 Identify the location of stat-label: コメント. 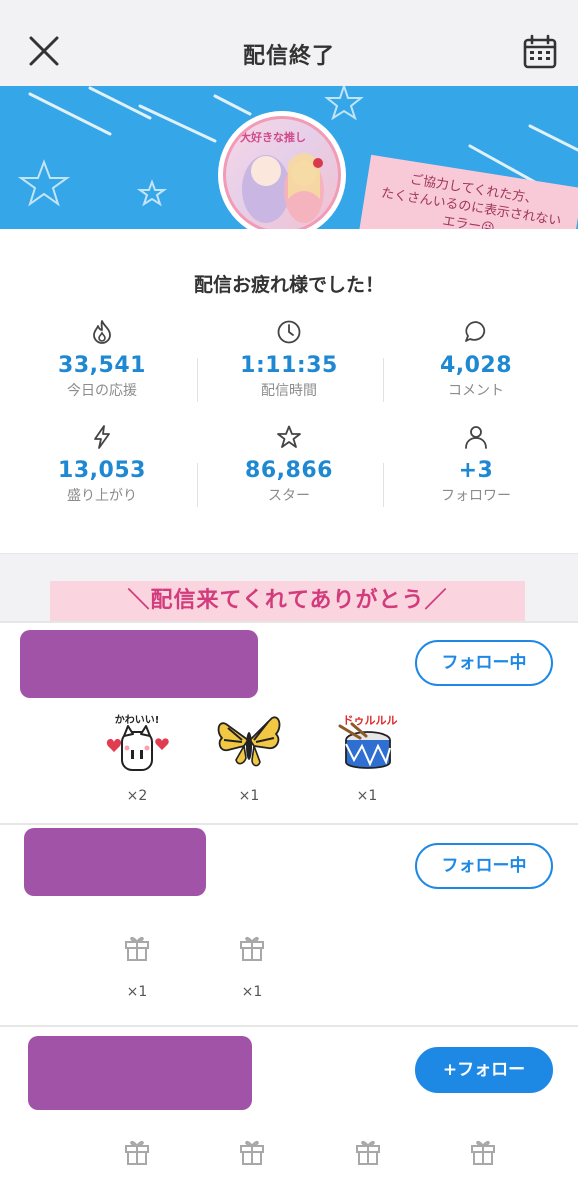
(476, 391).